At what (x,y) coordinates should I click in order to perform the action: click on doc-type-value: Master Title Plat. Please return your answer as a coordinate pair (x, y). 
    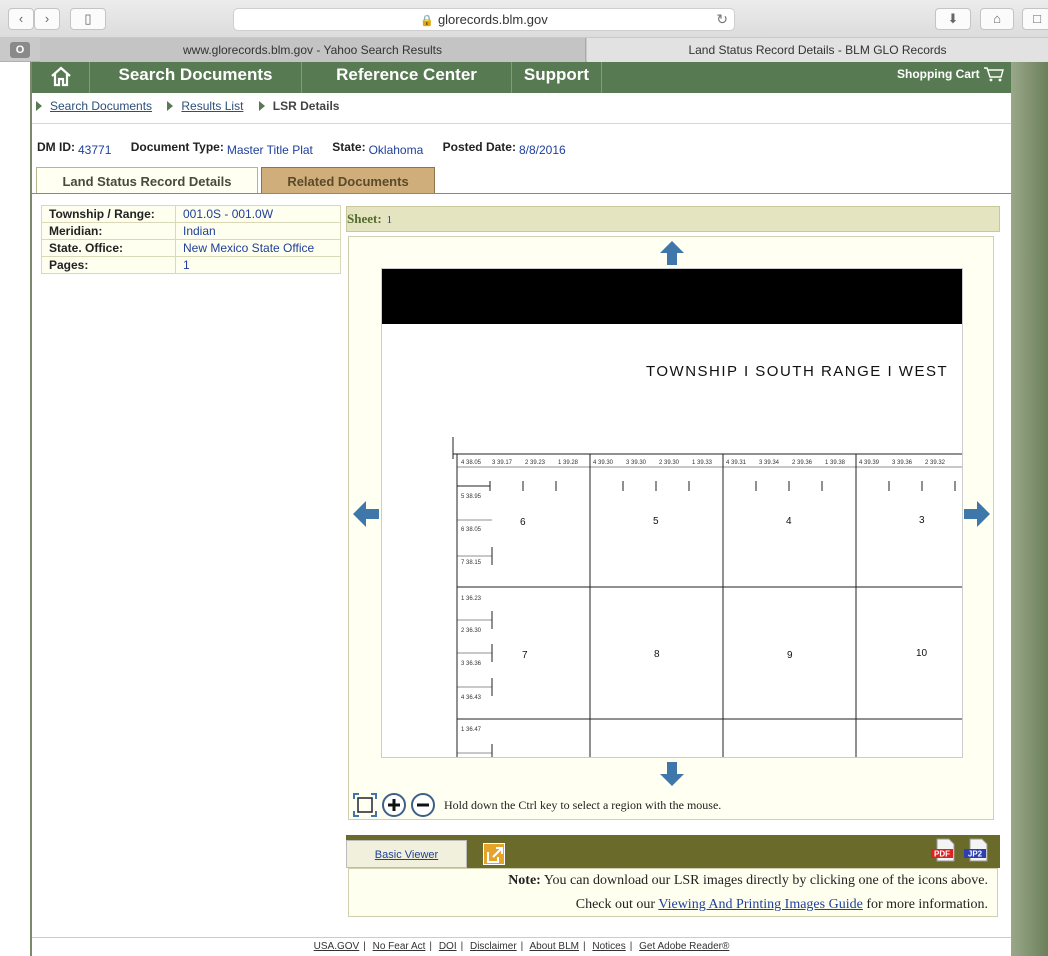
    Looking at the image, I should click on (269, 150).